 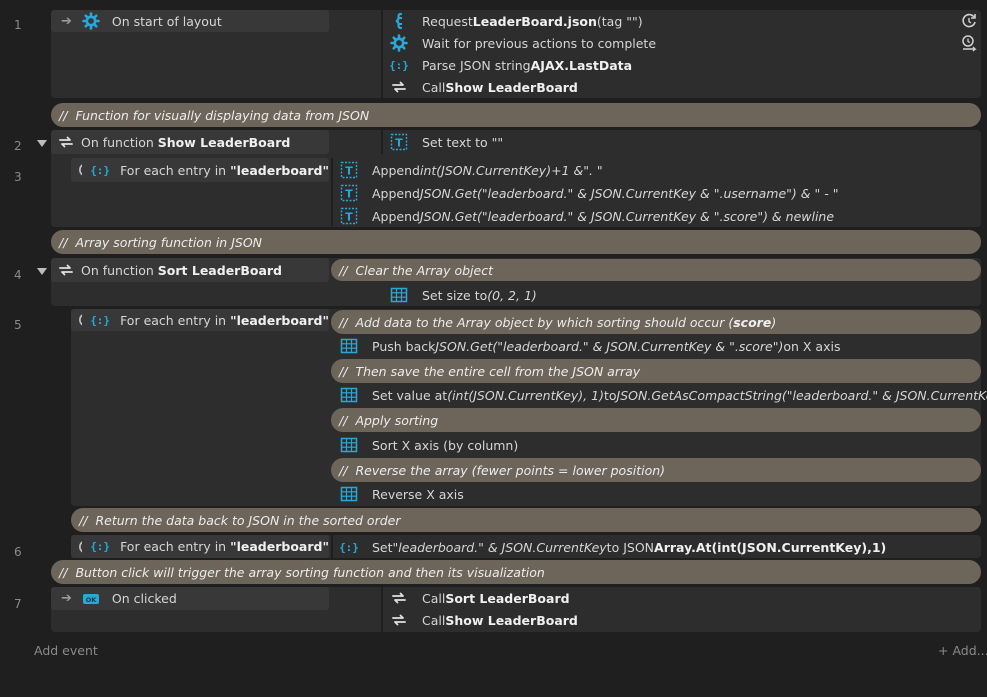 I want to click on comment: //Array sorting function in JSON, so click(x=516, y=242).